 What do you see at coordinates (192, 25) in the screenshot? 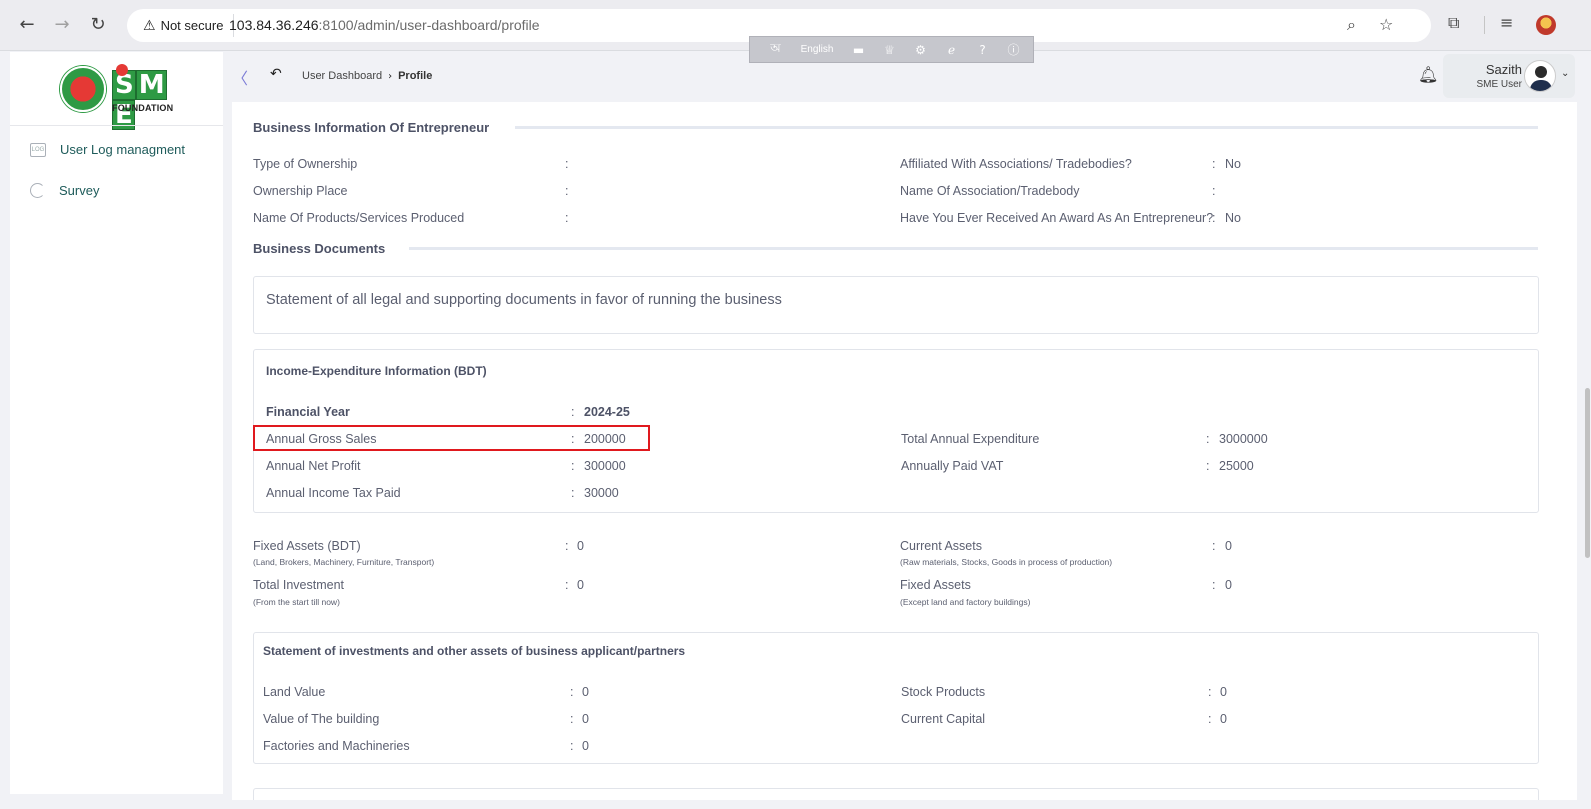
I see `security-label: Not secure` at bounding box center [192, 25].